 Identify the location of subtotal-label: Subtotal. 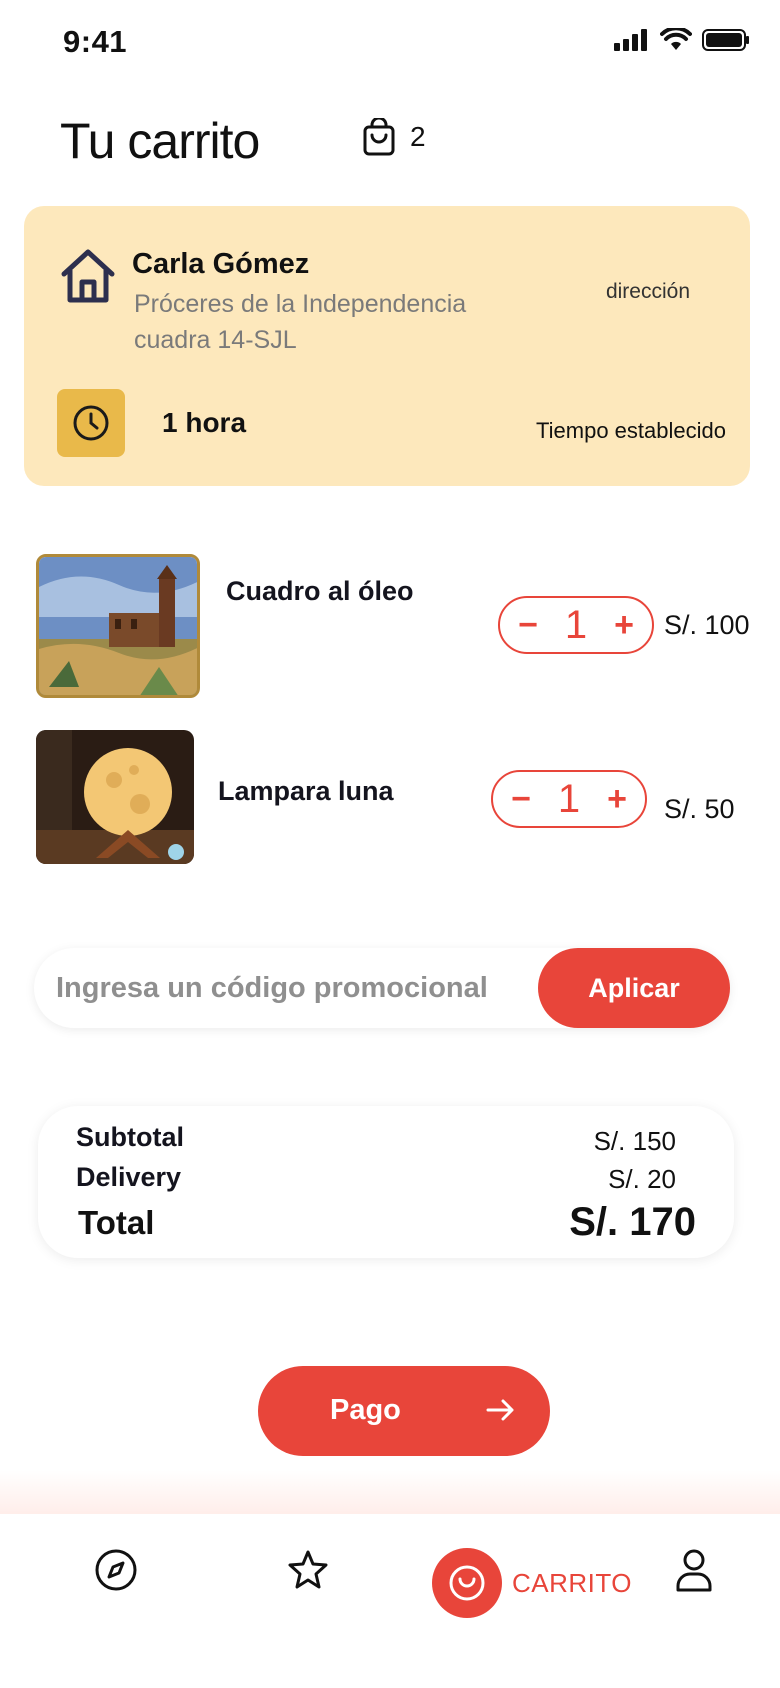
(130, 1137).